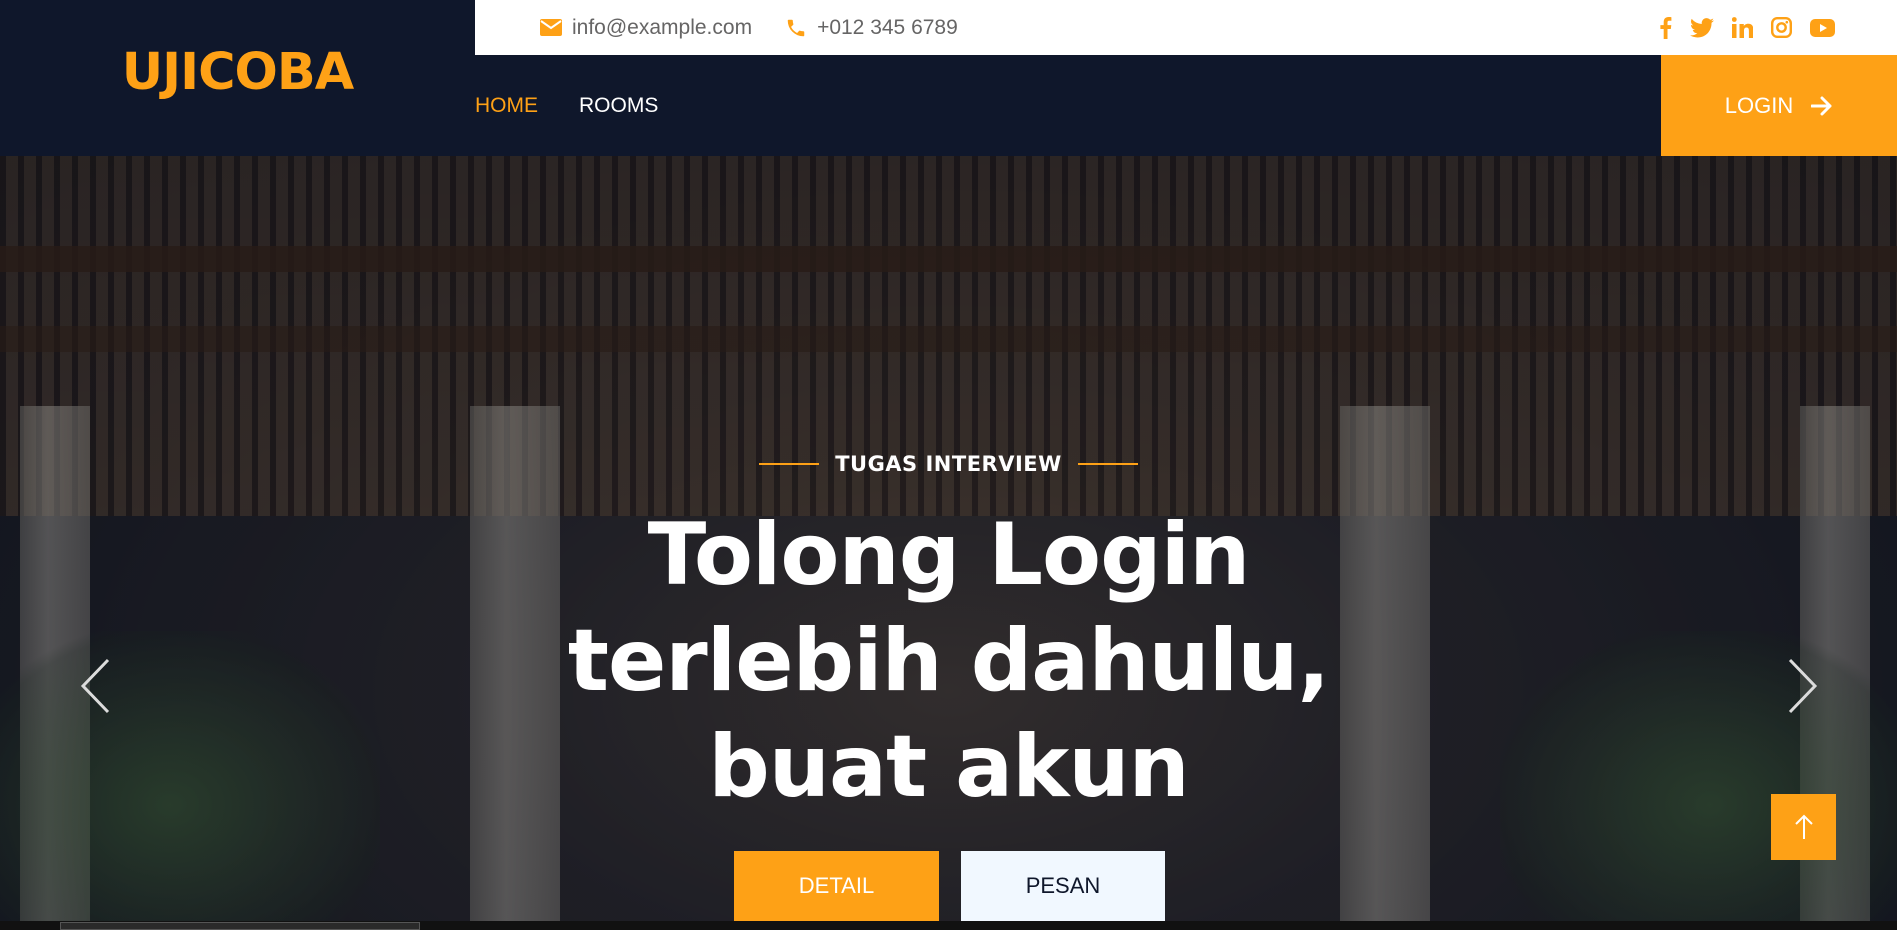 This screenshot has height=930, width=1897. I want to click on social-links, so click(1747, 27).